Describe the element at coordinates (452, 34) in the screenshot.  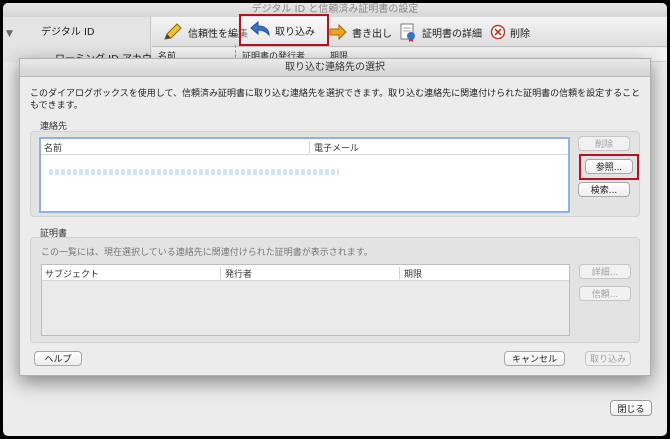
I see `certificate-details-label: 証明書の詳細` at that location.